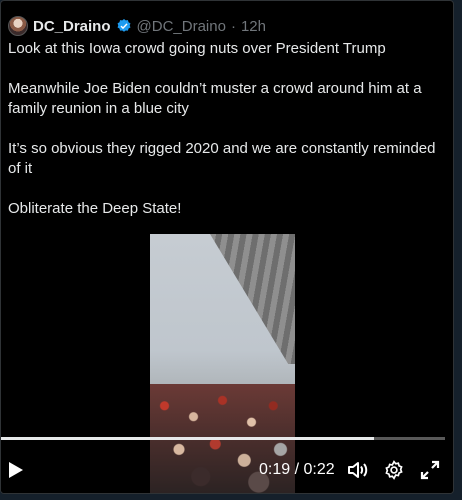 This screenshot has width=462, height=500. I want to click on video-controls: 0:19 / 0:22, so click(227, 468).